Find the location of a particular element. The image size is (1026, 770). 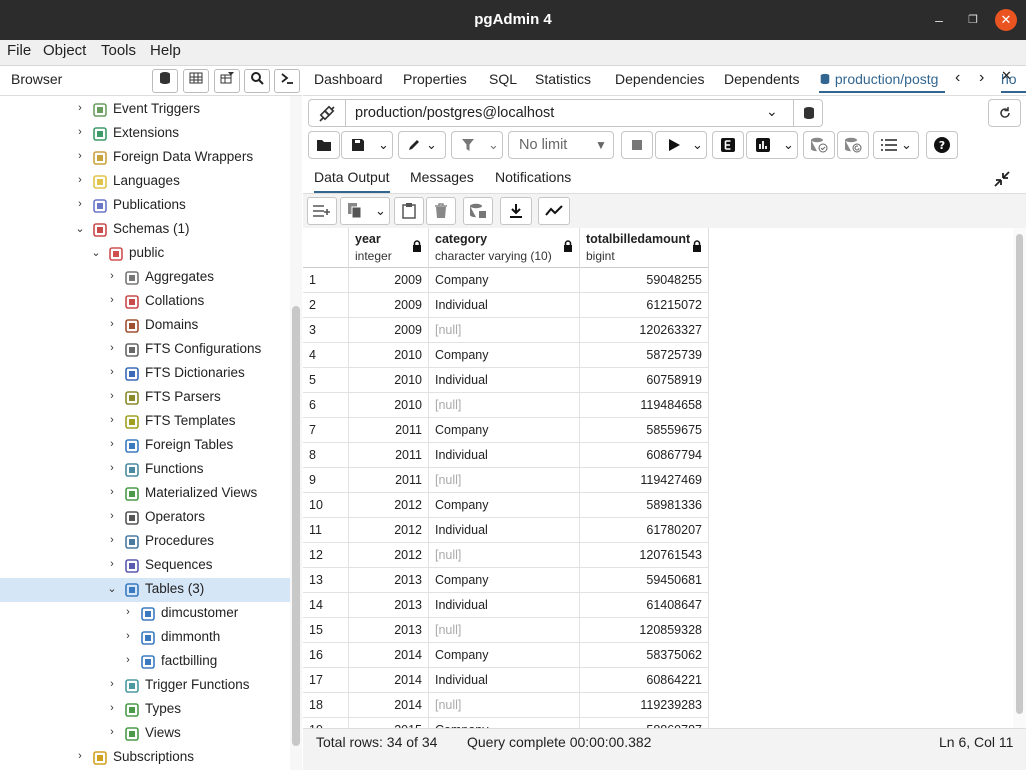

table-cell: 61408647 is located at coordinates (644, 605).